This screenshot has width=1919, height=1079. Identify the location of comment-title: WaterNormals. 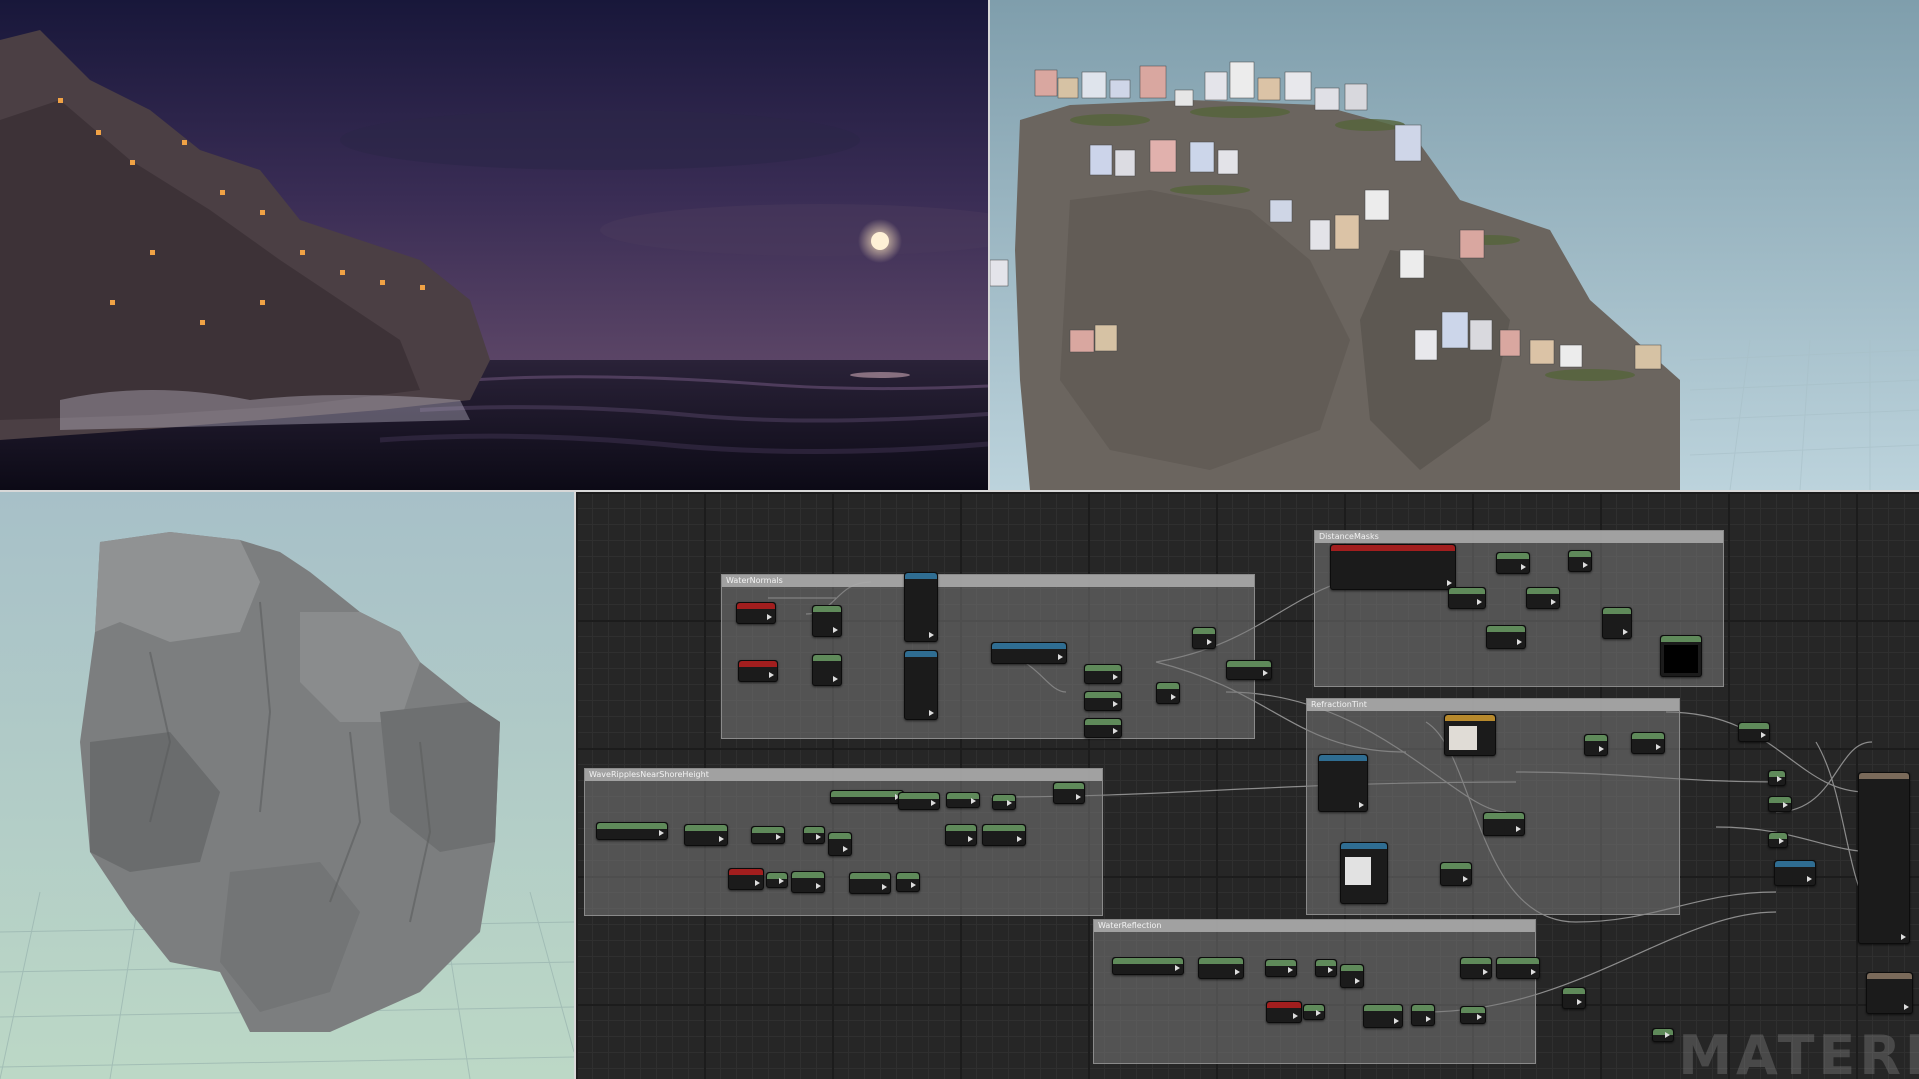
(988, 581).